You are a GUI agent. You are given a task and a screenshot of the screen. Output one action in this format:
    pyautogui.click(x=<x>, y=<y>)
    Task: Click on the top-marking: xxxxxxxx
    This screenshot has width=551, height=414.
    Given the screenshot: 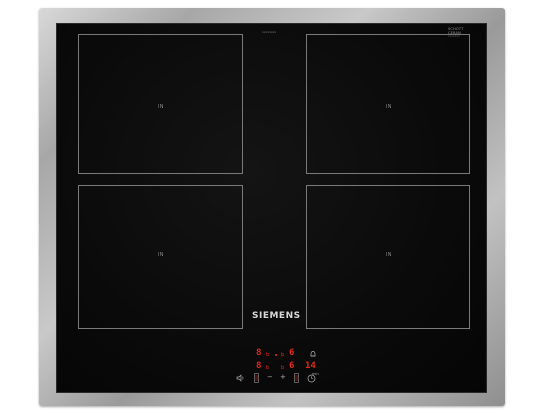 What is the action you would take?
    pyautogui.click(x=269, y=32)
    